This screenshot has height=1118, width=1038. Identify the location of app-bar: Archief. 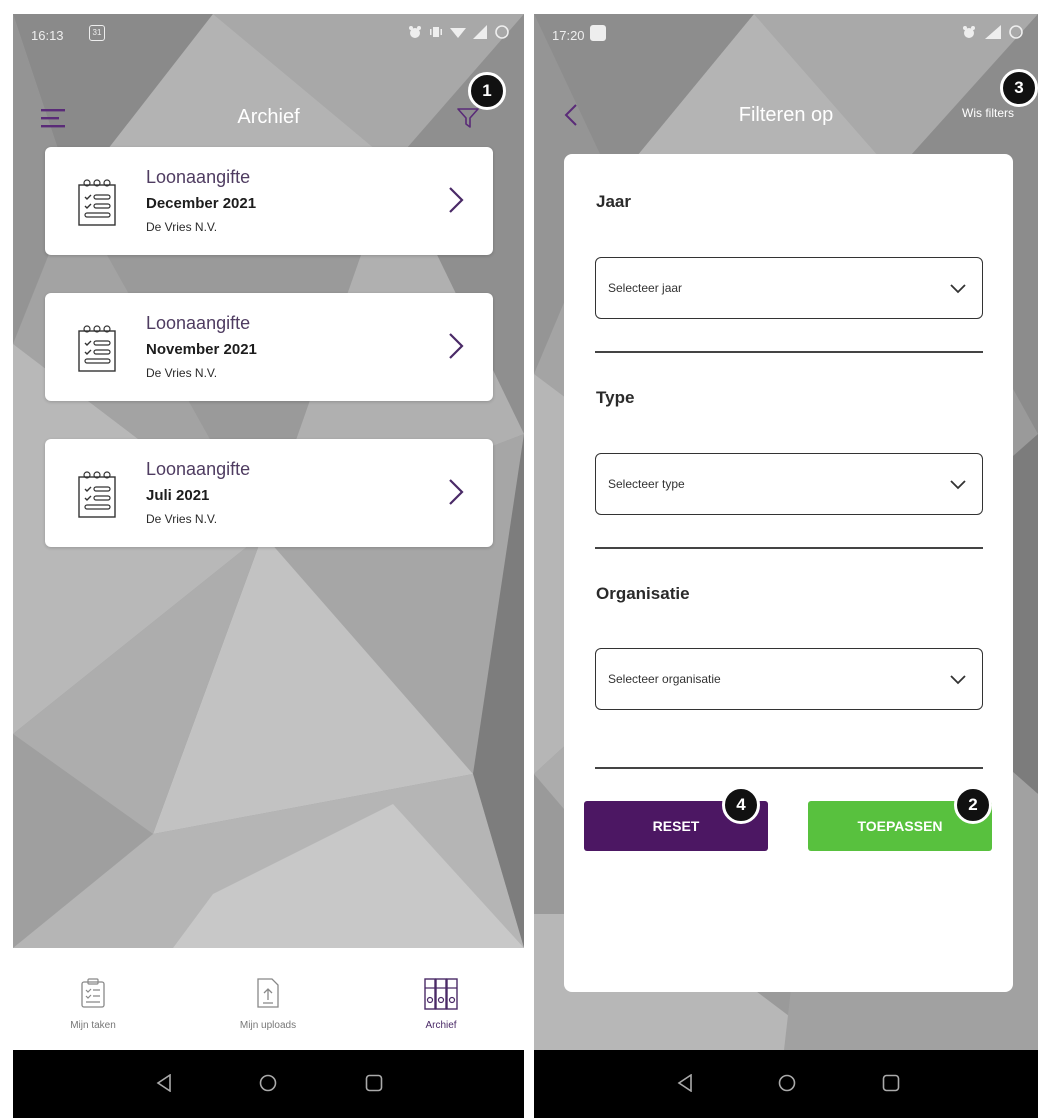
(268, 116).